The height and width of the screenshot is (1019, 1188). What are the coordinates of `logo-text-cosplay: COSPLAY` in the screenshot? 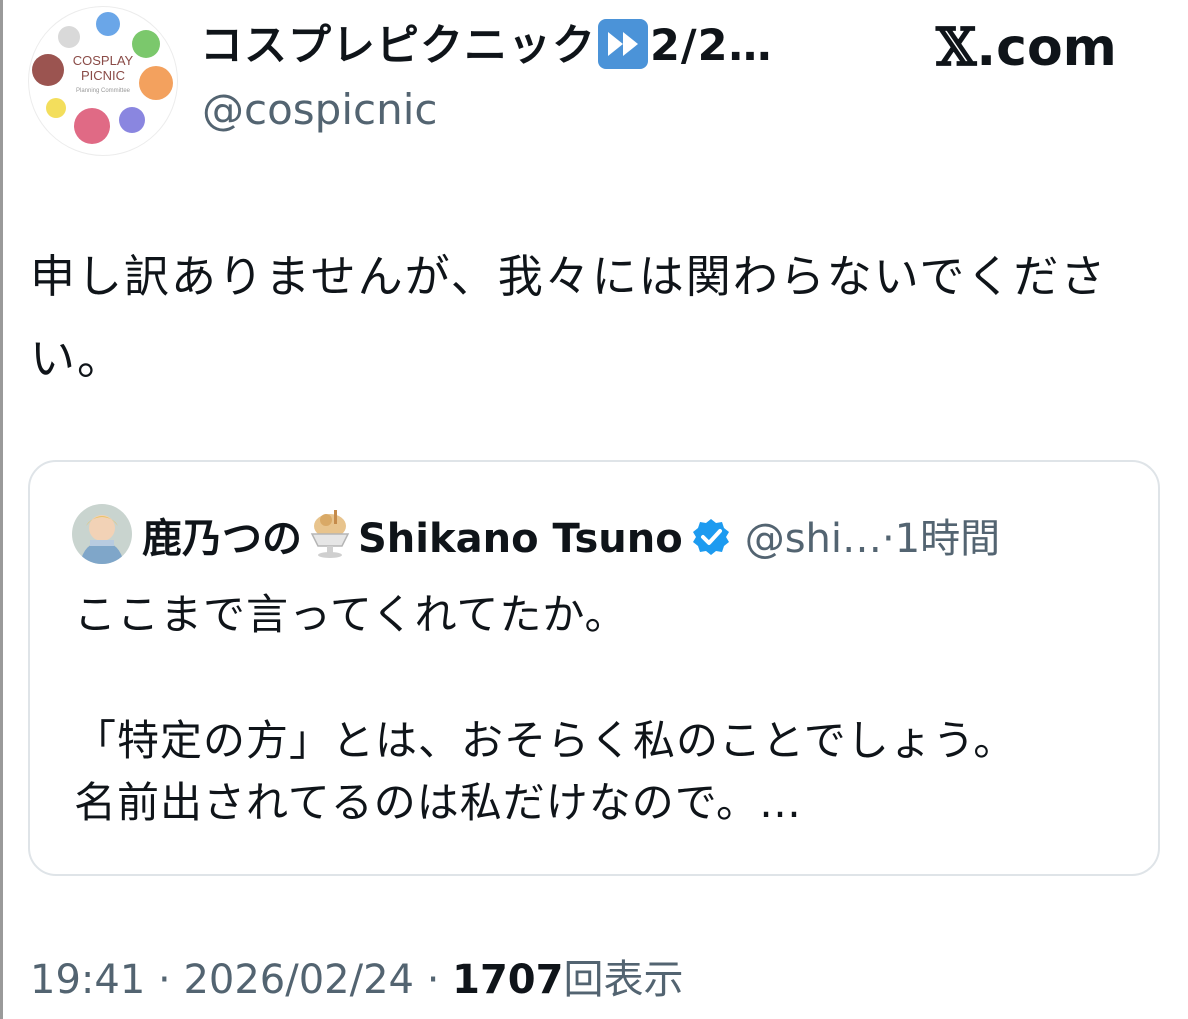 It's located at (103, 60).